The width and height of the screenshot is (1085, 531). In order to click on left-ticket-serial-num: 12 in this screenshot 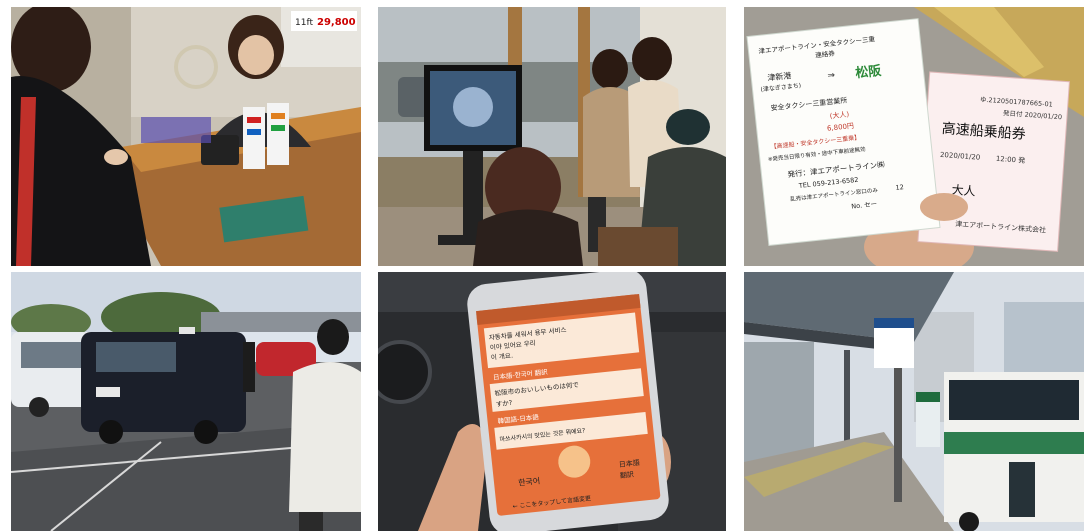, I will do `click(899, 187)`.